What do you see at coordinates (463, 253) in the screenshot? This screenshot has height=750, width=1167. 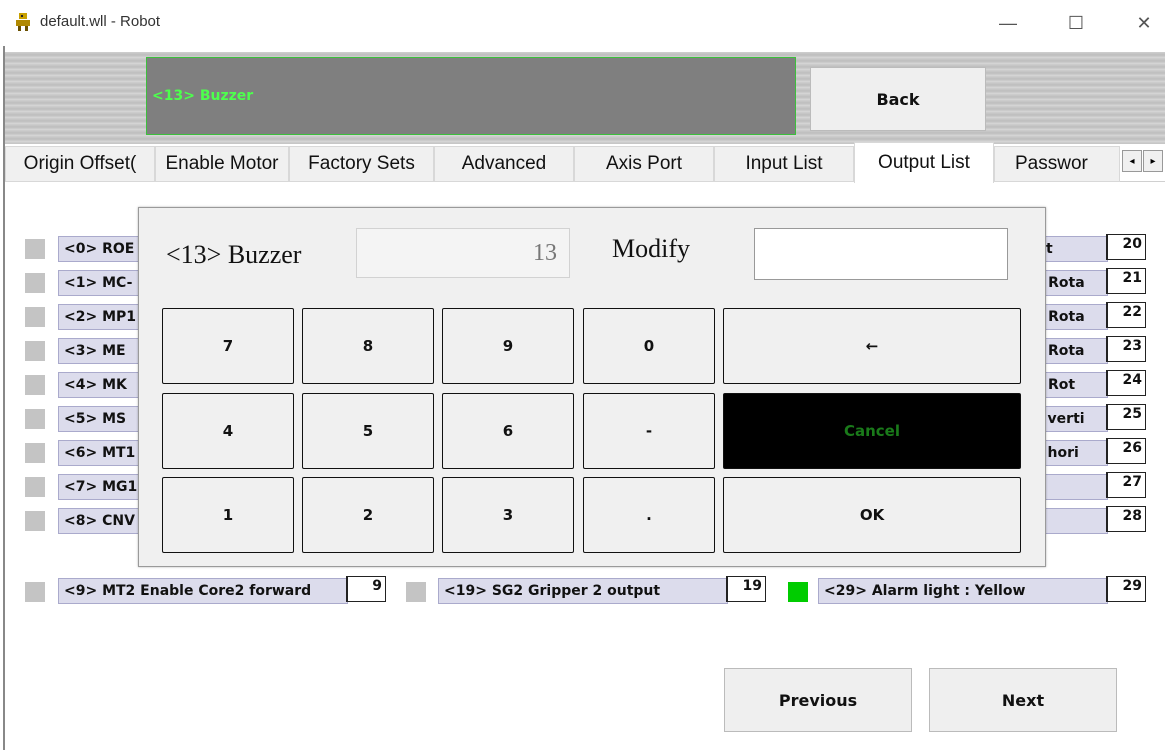 I see `current-value-display: 13` at bounding box center [463, 253].